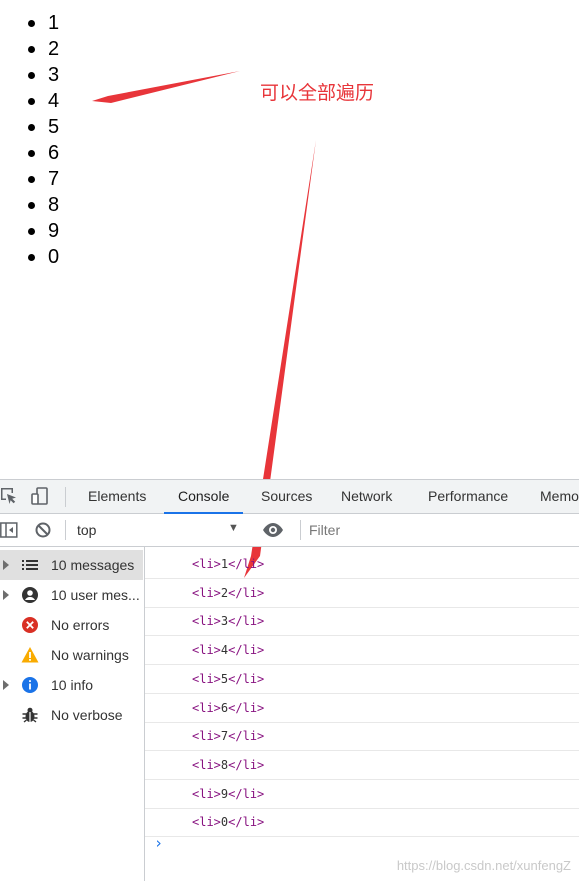 This screenshot has width=579, height=881. I want to click on console-message-text: <li>1</li>, so click(228, 564).